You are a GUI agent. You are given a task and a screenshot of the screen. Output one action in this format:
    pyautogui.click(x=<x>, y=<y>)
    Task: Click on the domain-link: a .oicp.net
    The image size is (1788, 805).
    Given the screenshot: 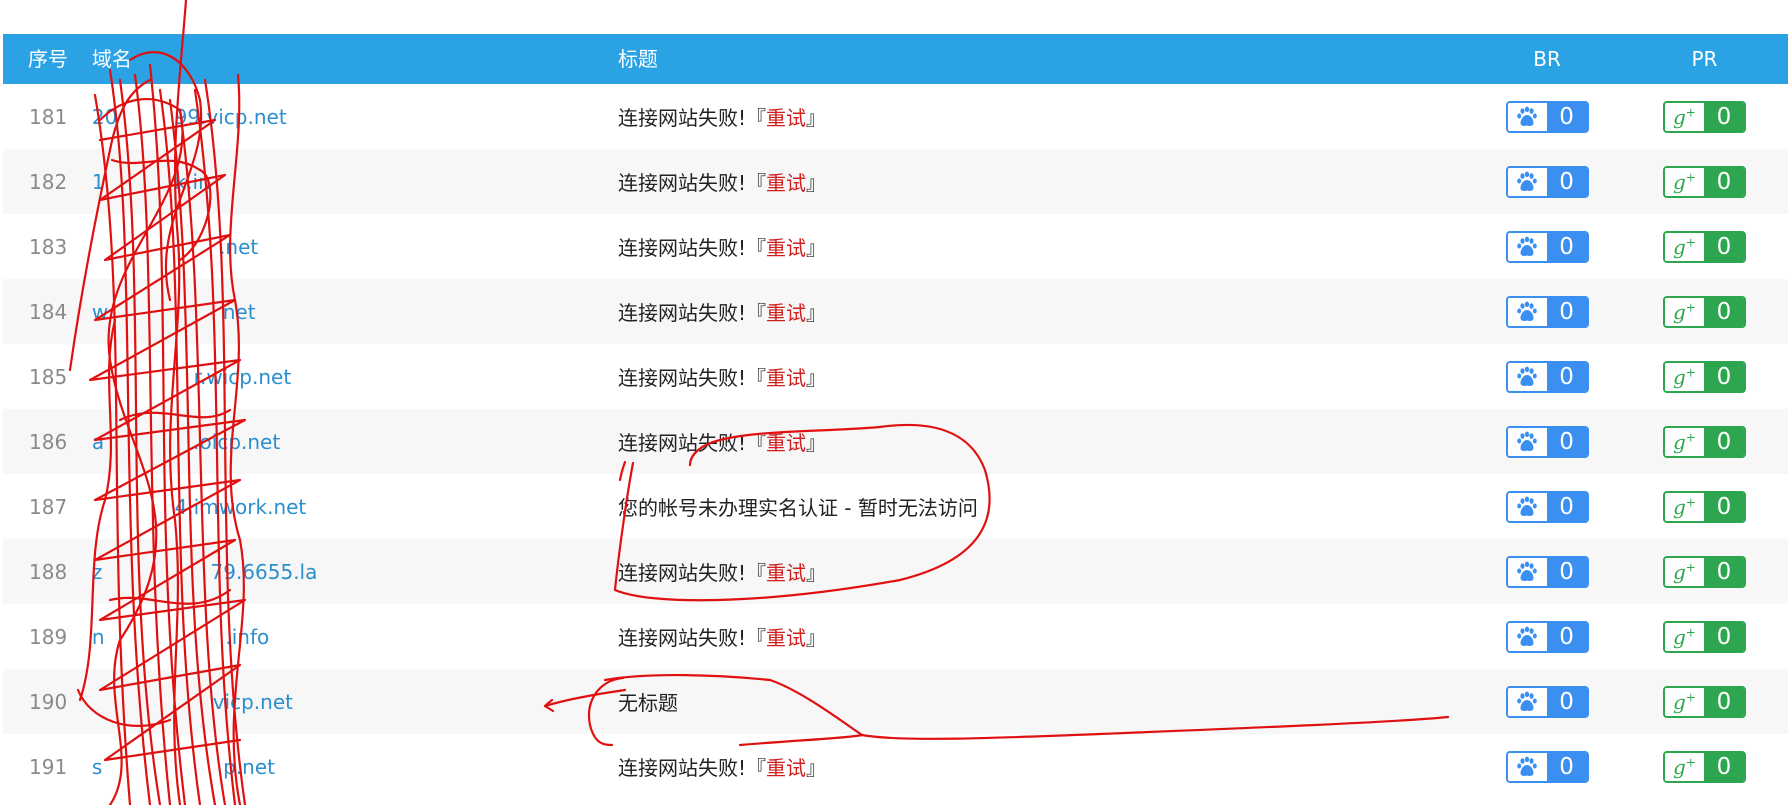 What is the action you would take?
    pyautogui.click(x=355, y=442)
    